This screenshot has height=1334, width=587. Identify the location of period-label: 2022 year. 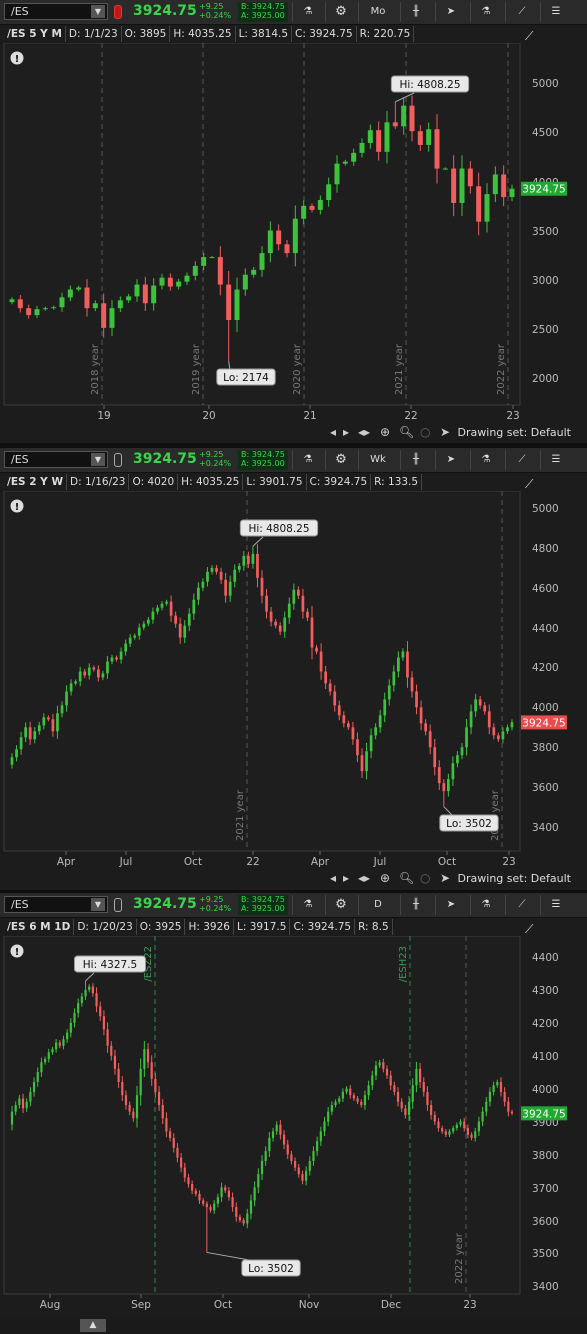
(459, 1258).